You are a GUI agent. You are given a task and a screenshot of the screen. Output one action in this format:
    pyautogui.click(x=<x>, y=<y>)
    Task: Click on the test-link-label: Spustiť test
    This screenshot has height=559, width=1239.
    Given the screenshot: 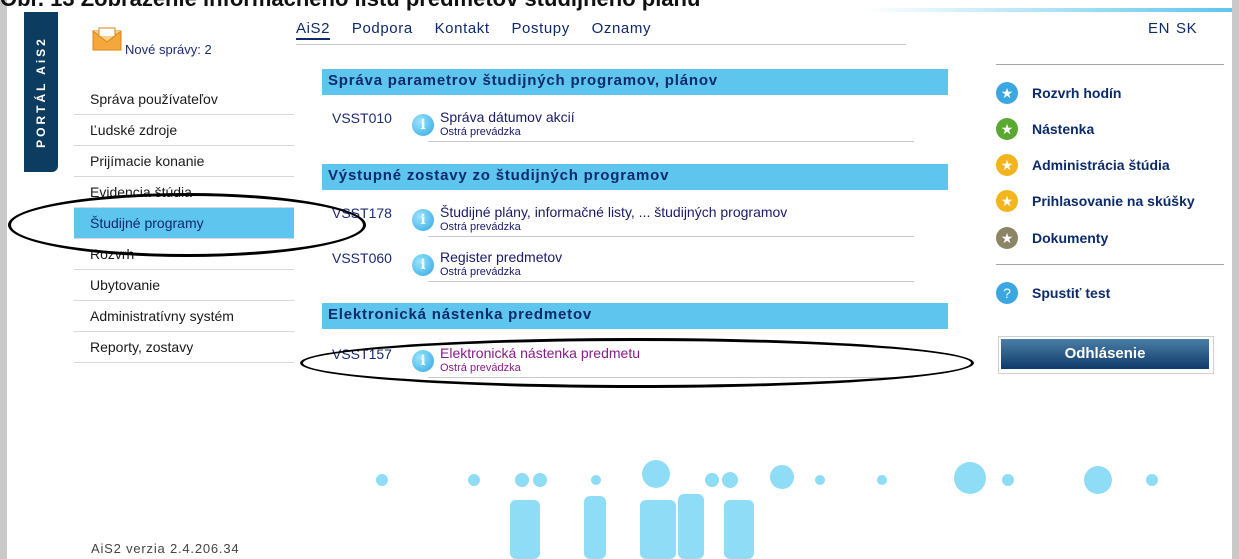 What is the action you would take?
    pyautogui.click(x=1071, y=293)
    